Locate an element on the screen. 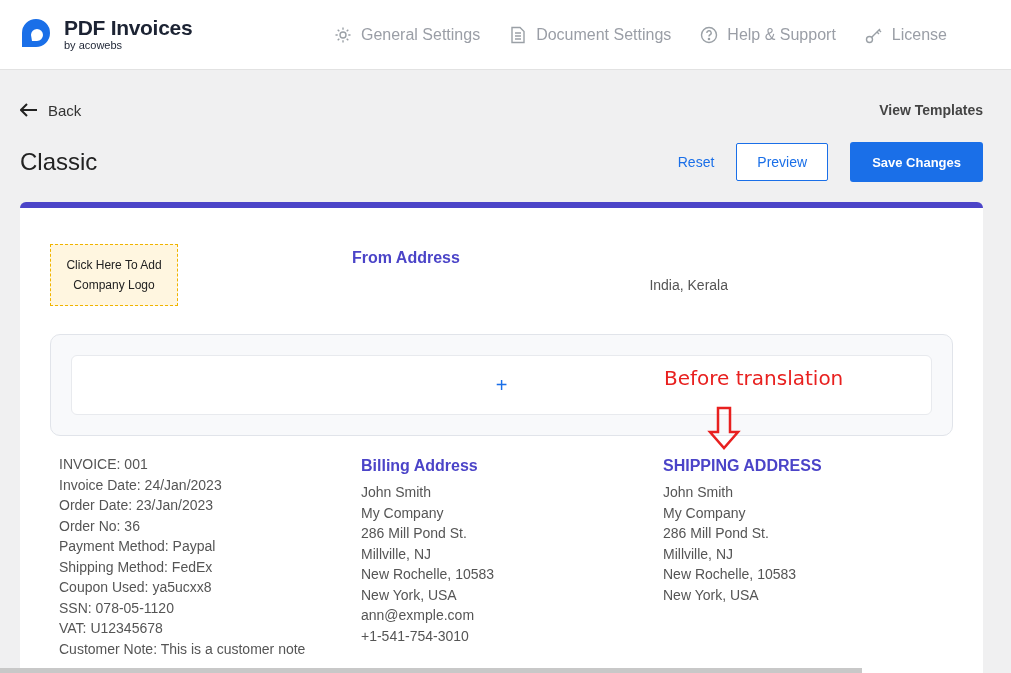 The width and height of the screenshot is (1011, 673). down-arrow-icon is located at coordinates (724, 428).